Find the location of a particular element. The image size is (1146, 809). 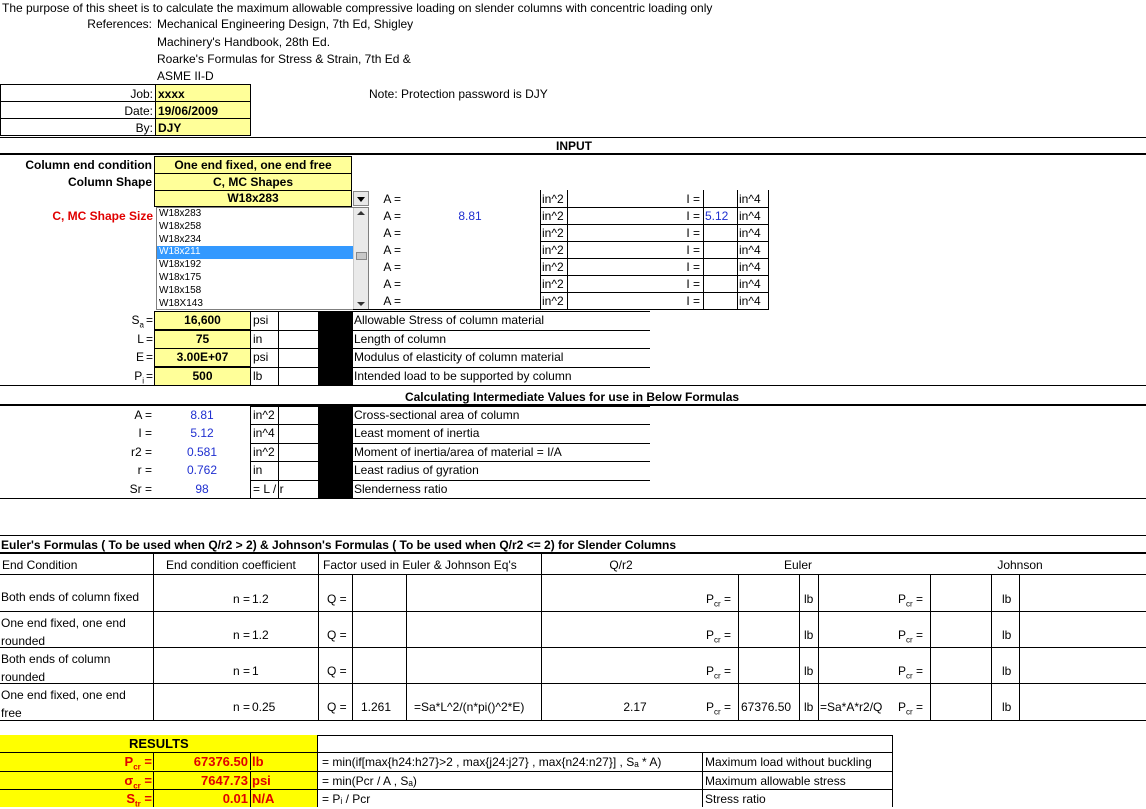

header-factor: Factor used in Euler & Johnson Eq's is located at coordinates (420, 565).